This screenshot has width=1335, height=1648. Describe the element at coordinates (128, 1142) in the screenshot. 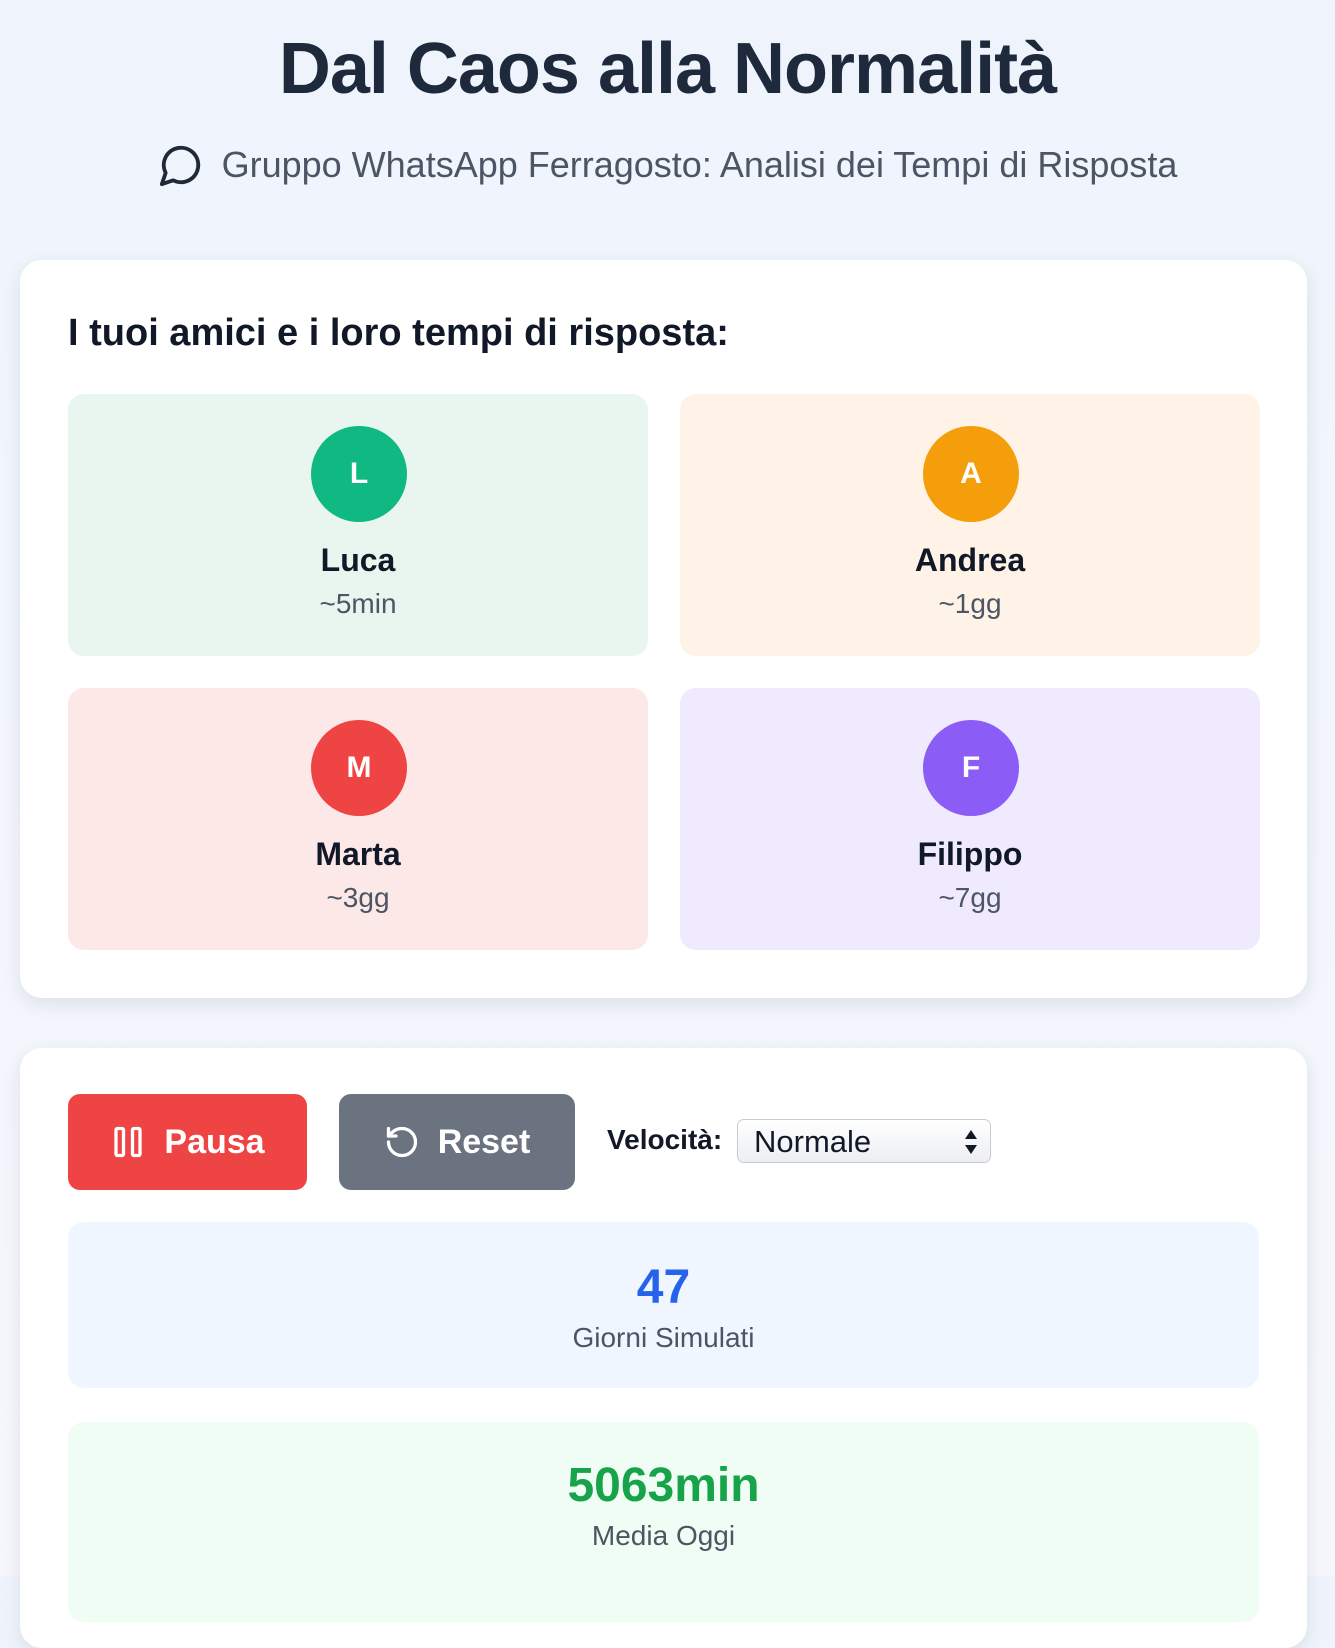

I see `pause-icon` at that location.